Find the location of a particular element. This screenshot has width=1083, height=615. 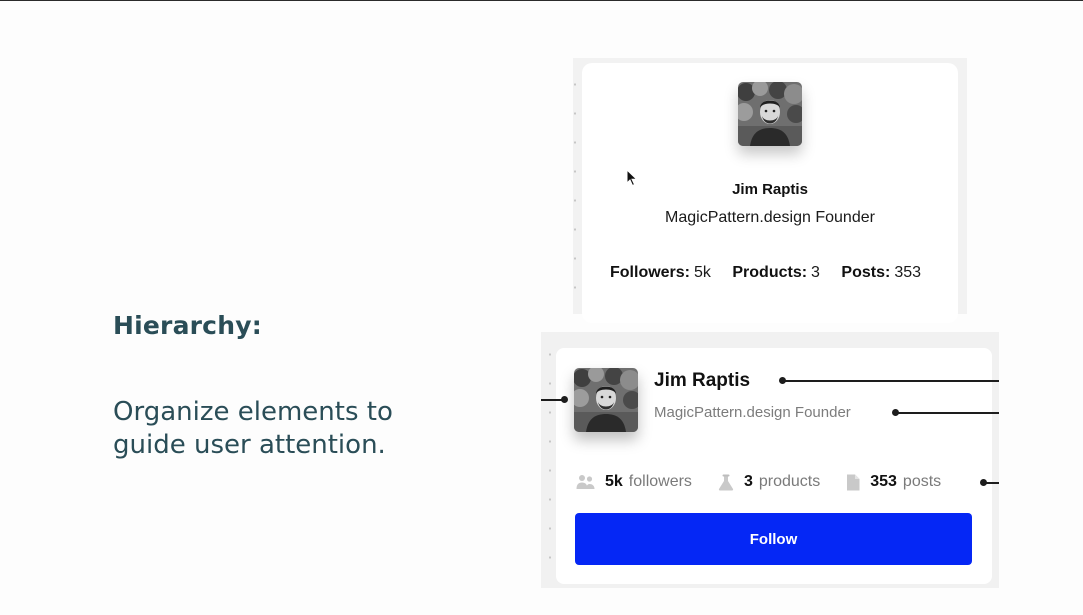

users-icon is located at coordinates (585, 482).